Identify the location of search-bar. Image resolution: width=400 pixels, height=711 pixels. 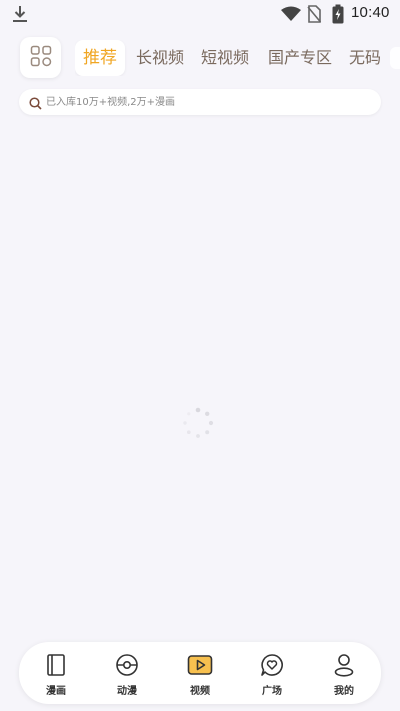
(200, 102).